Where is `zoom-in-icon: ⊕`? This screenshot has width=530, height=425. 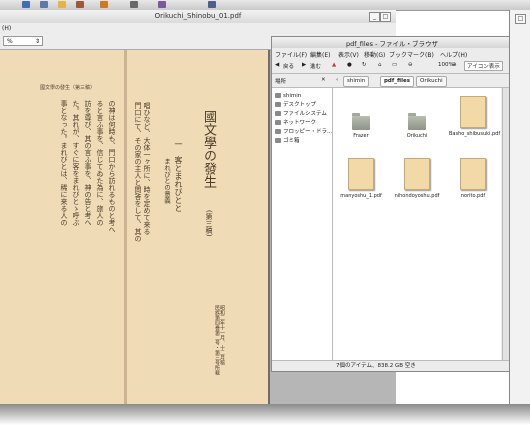 zoom-in-icon: ⊕ is located at coordinates (454, 65).